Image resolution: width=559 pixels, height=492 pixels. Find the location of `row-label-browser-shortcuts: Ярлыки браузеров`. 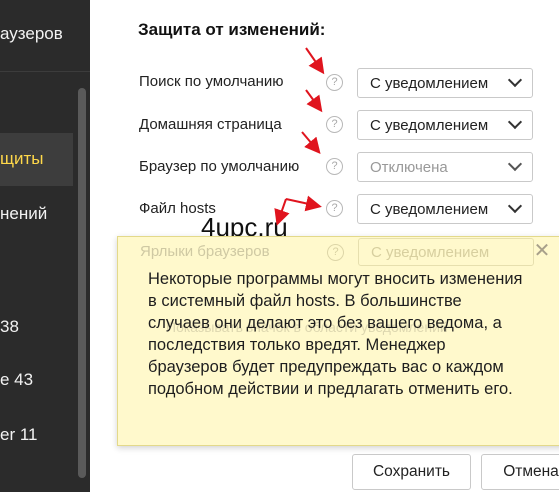

row-label-browser-shortcuts: Ярлыки браузеров is located at coordinates (205, 251).